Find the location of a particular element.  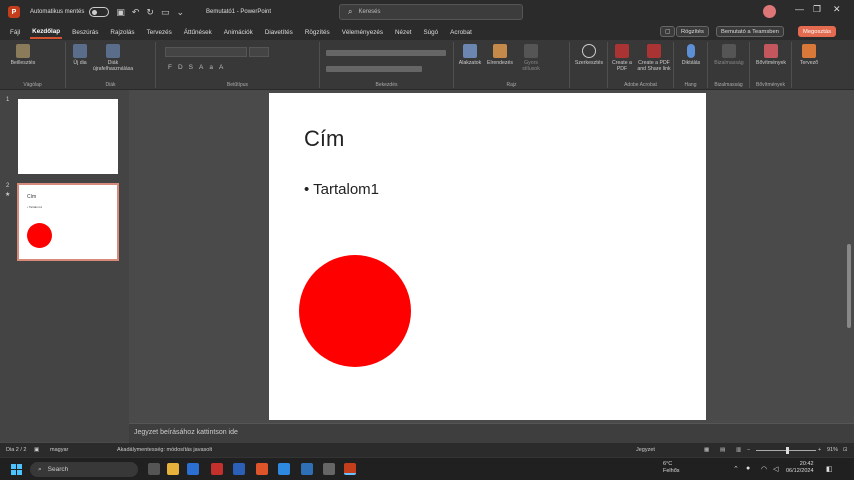

powerpoint-logo-icon: P is located at coordinates (14, 12).